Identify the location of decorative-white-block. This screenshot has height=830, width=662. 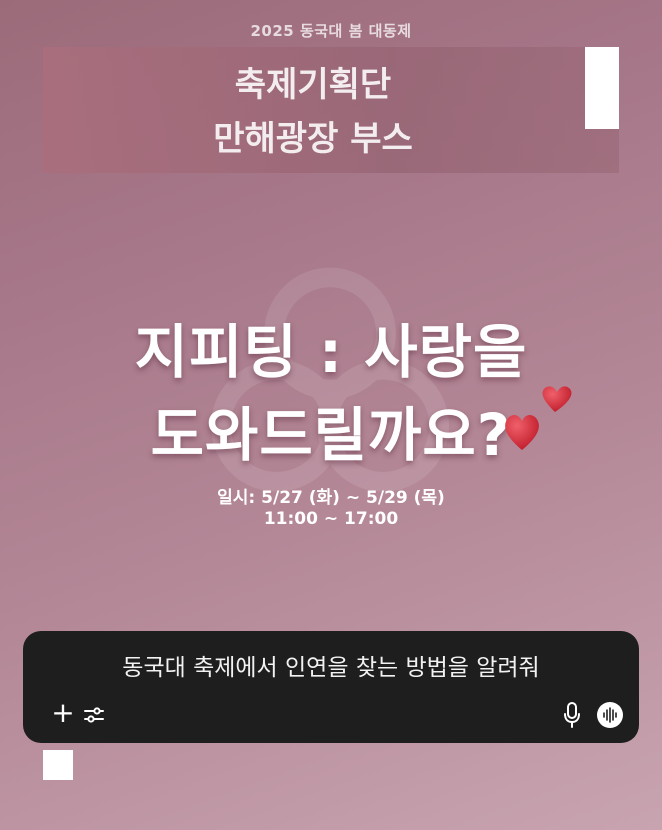
(602, 88).